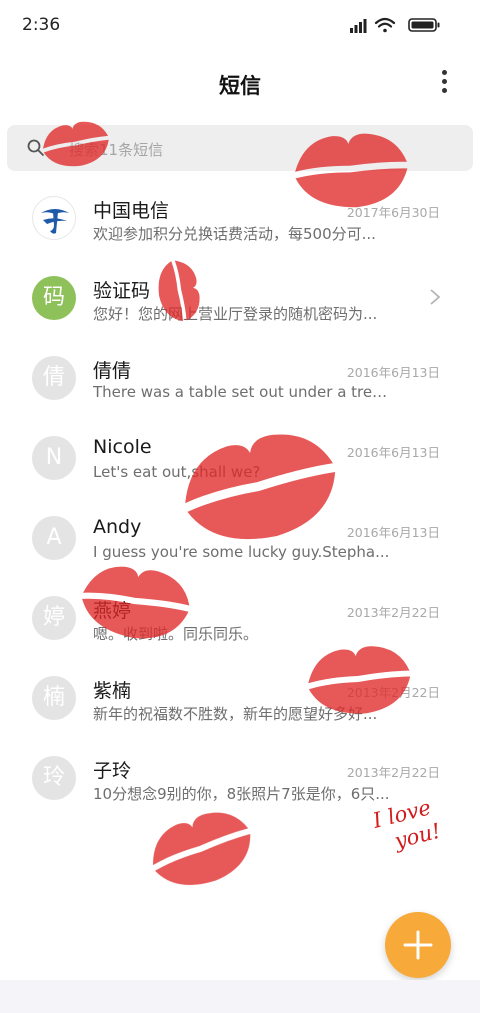 Image resolution: width=480 pixels, height=1013 pixels. I want to click on contact-name: 紫楠, so click(112, 691).